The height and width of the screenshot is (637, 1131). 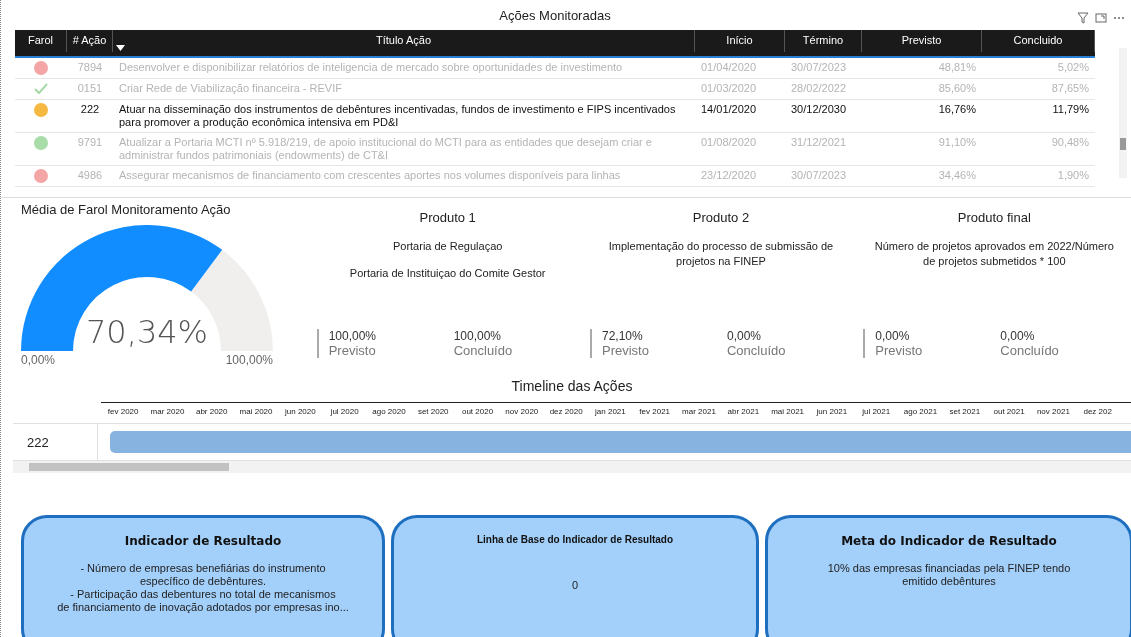 I want to click on gauge-value: 70,34%, so click(x=147, y=332).